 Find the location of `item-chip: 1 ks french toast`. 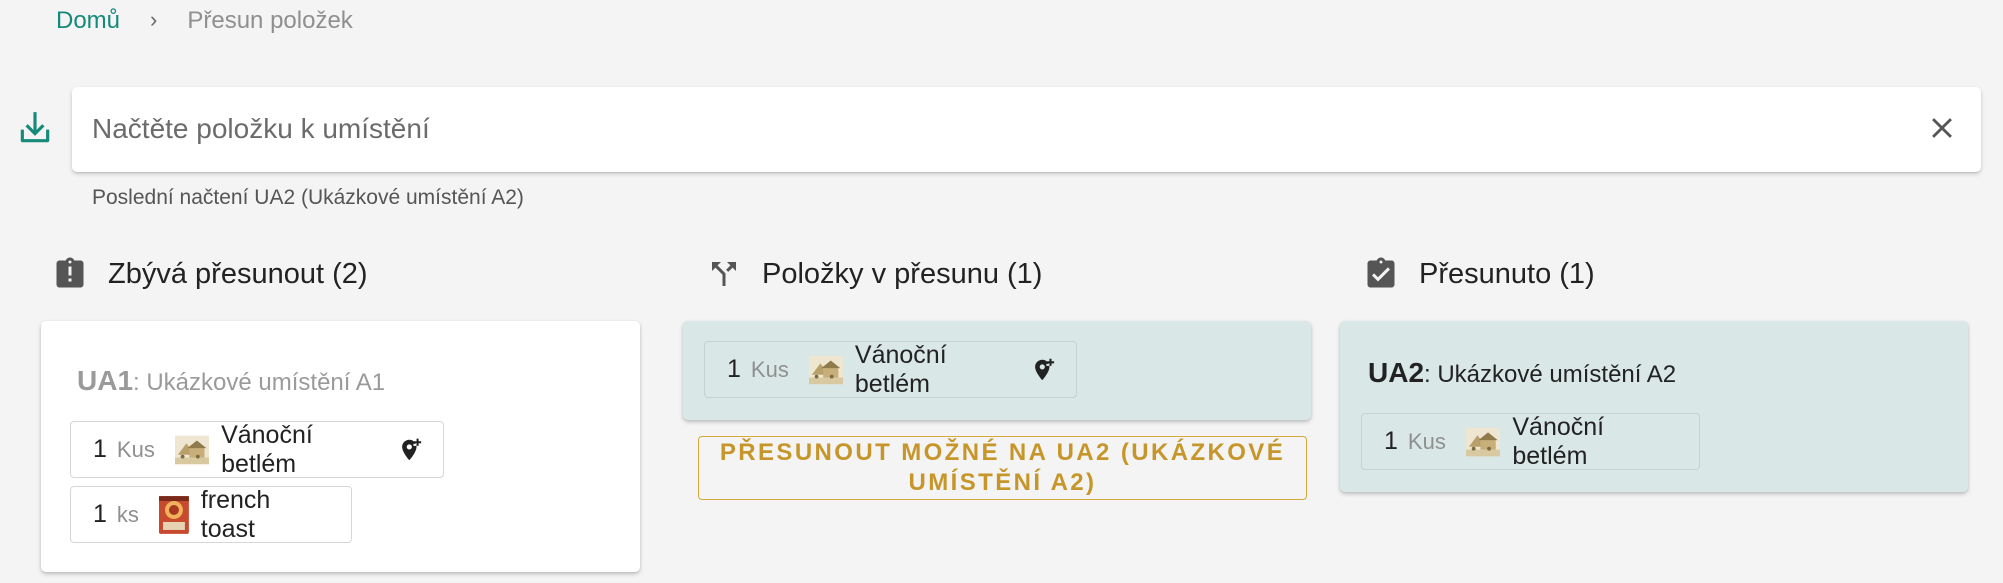

item-chip: 1 ks french toast is located at coordinates (211, 514).